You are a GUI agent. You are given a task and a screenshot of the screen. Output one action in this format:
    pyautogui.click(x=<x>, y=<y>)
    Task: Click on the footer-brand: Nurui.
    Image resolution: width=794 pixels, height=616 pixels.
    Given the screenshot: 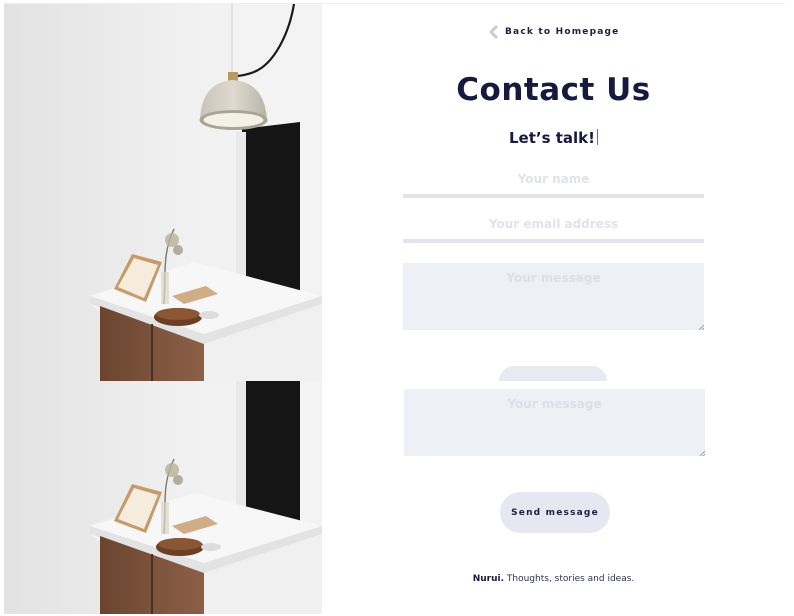 What is the action you would take?
    pyautogui.click(x=488, y=579)
    